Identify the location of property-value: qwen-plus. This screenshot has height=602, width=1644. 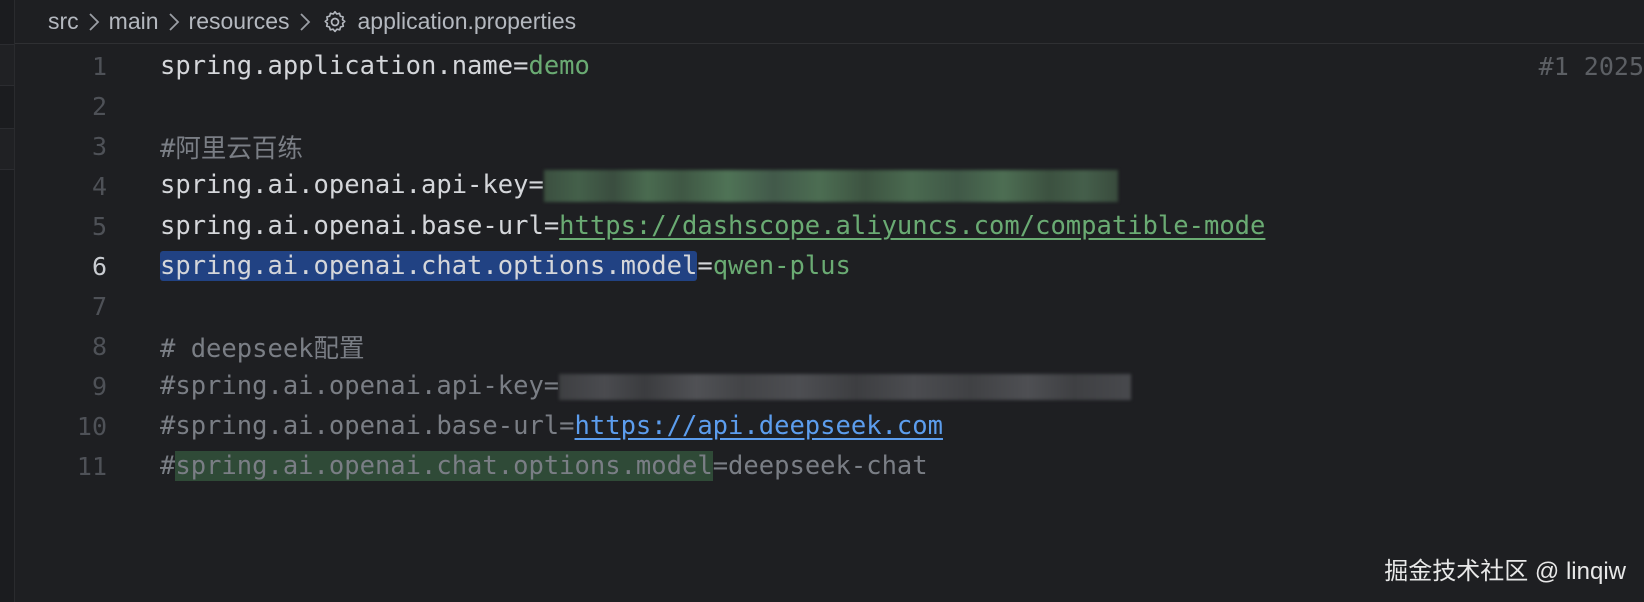
(781, 266).